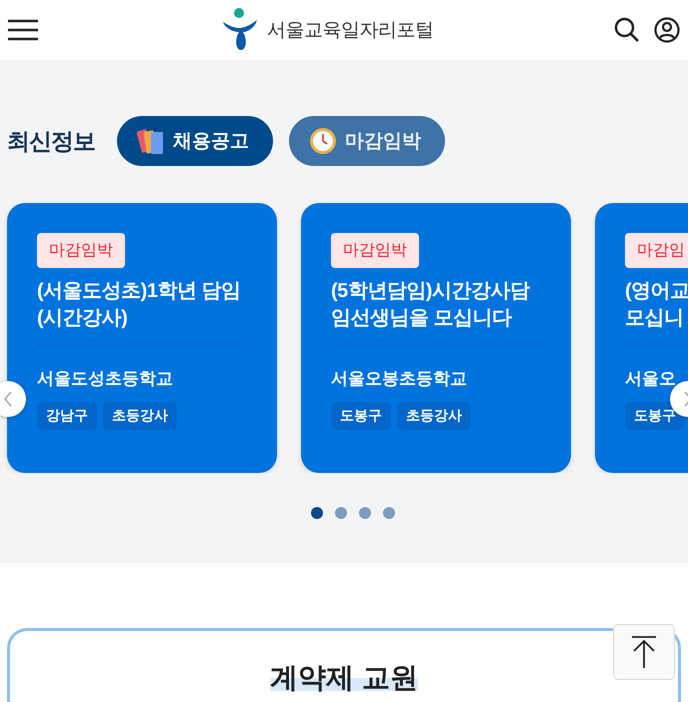  I want to click on user-icon, so click(667, 30).